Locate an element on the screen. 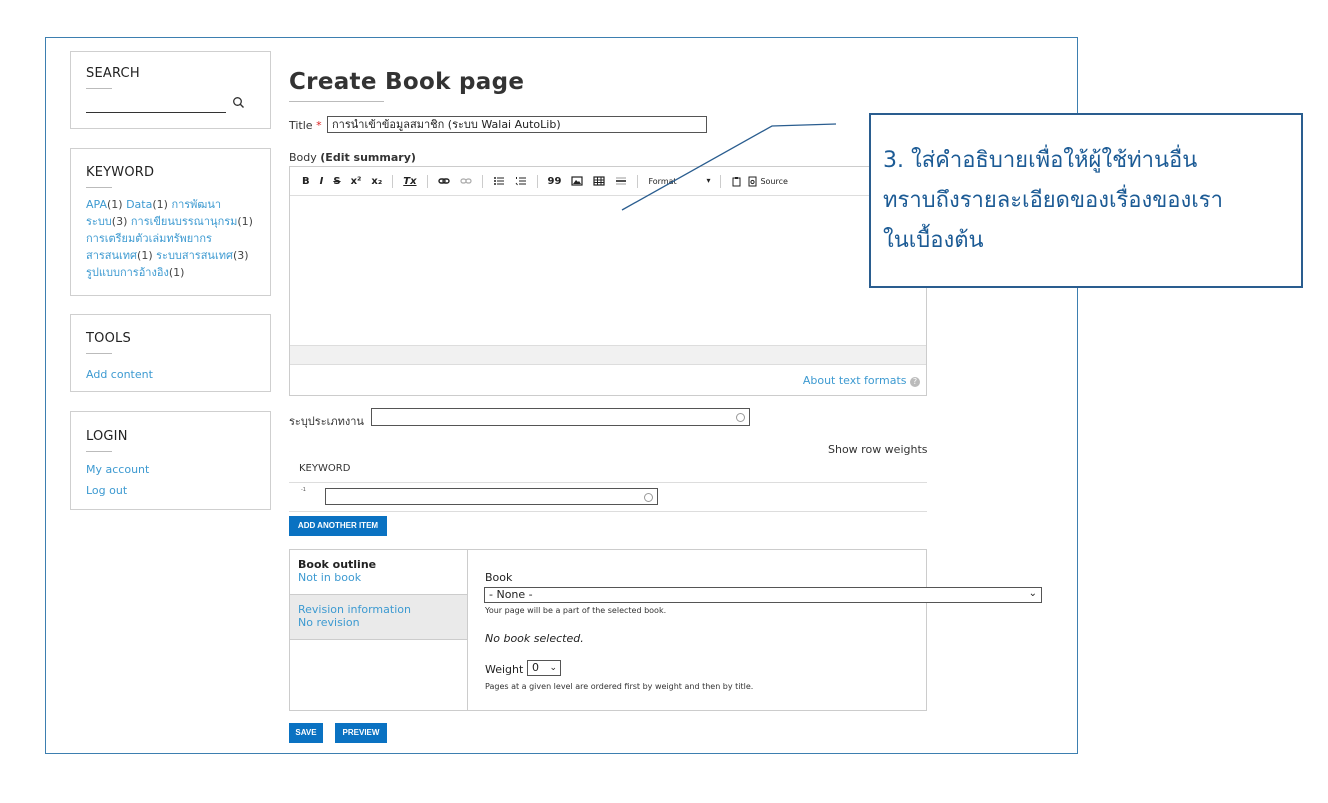  callout-line: 3. ใส่คำอธิบายเพื่อให้ผู้ใช้ท่านอื่น is located at coordinates (1040, 160).